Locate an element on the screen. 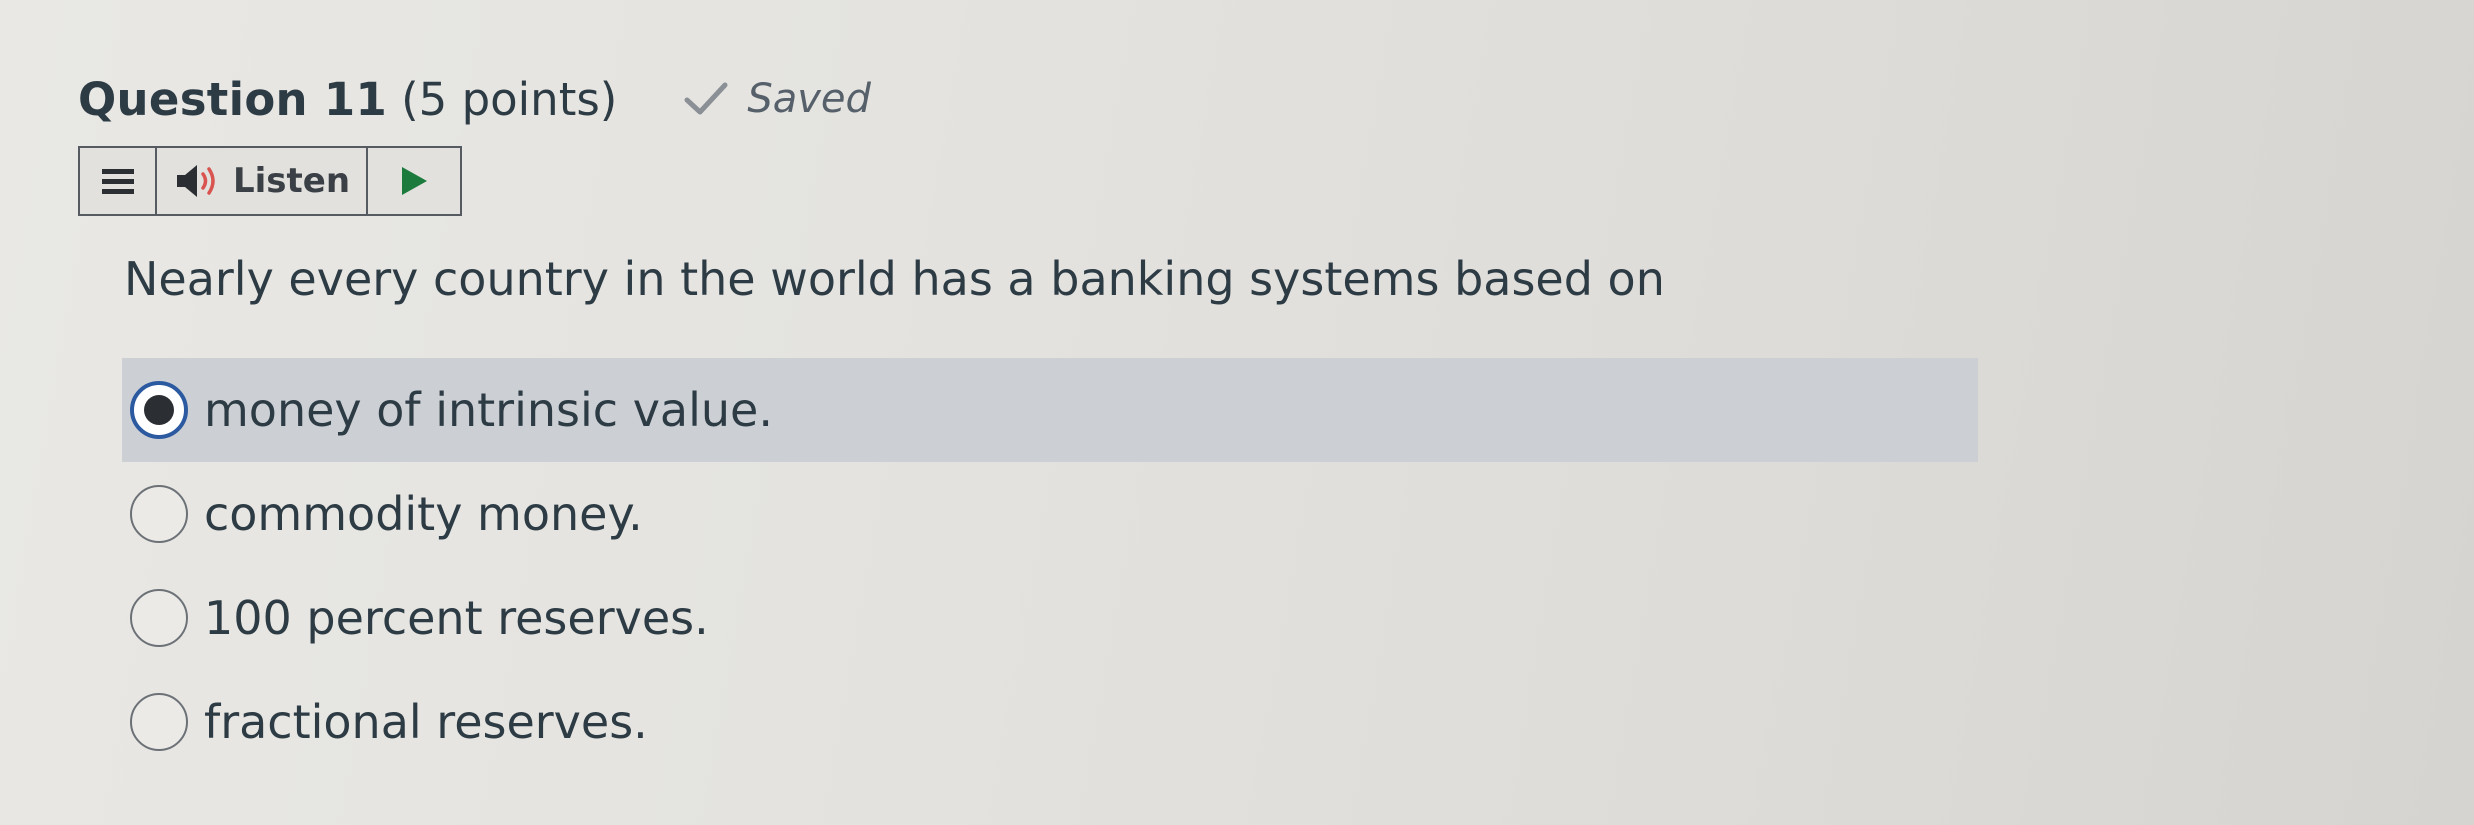  question-header: Question 11 (5 points) Saved is located at coordinates (474, 99).